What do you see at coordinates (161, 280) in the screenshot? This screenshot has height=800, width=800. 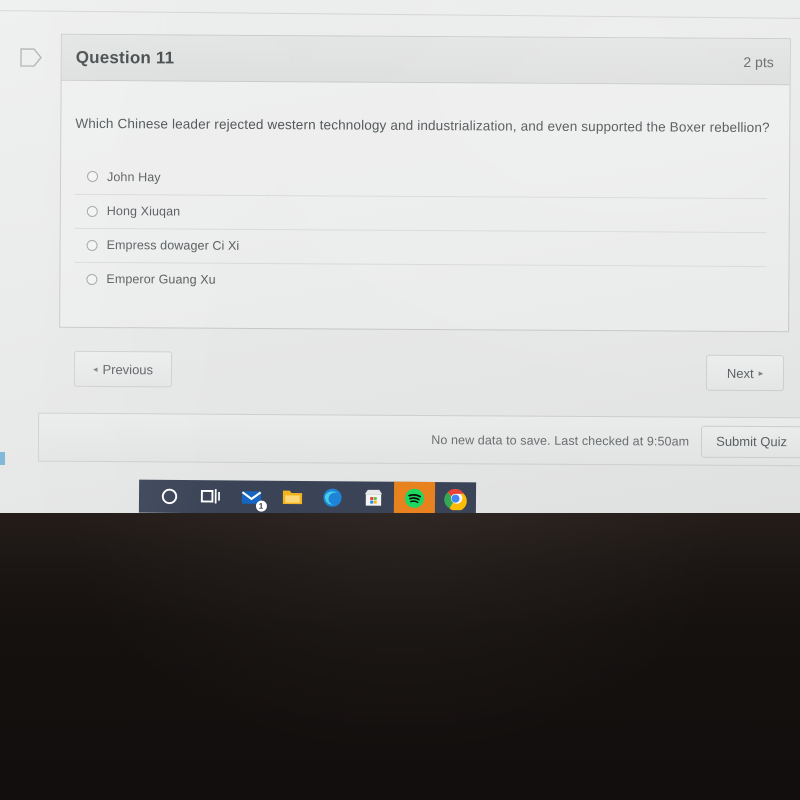 I see `answer-option-label: Emperor Guang Xu` at bounding box center [161, 280].